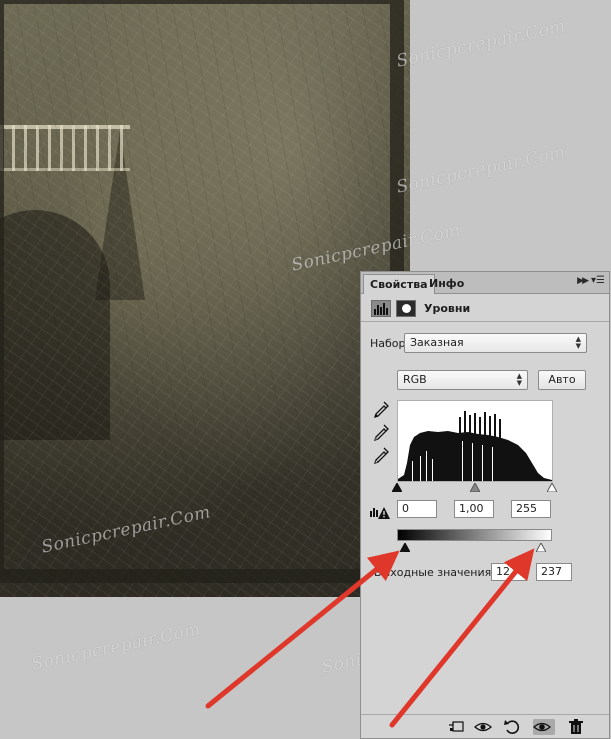 The width and height of the screenshot is (611, 739). I want to click on panel-footer, so click(485, 726).